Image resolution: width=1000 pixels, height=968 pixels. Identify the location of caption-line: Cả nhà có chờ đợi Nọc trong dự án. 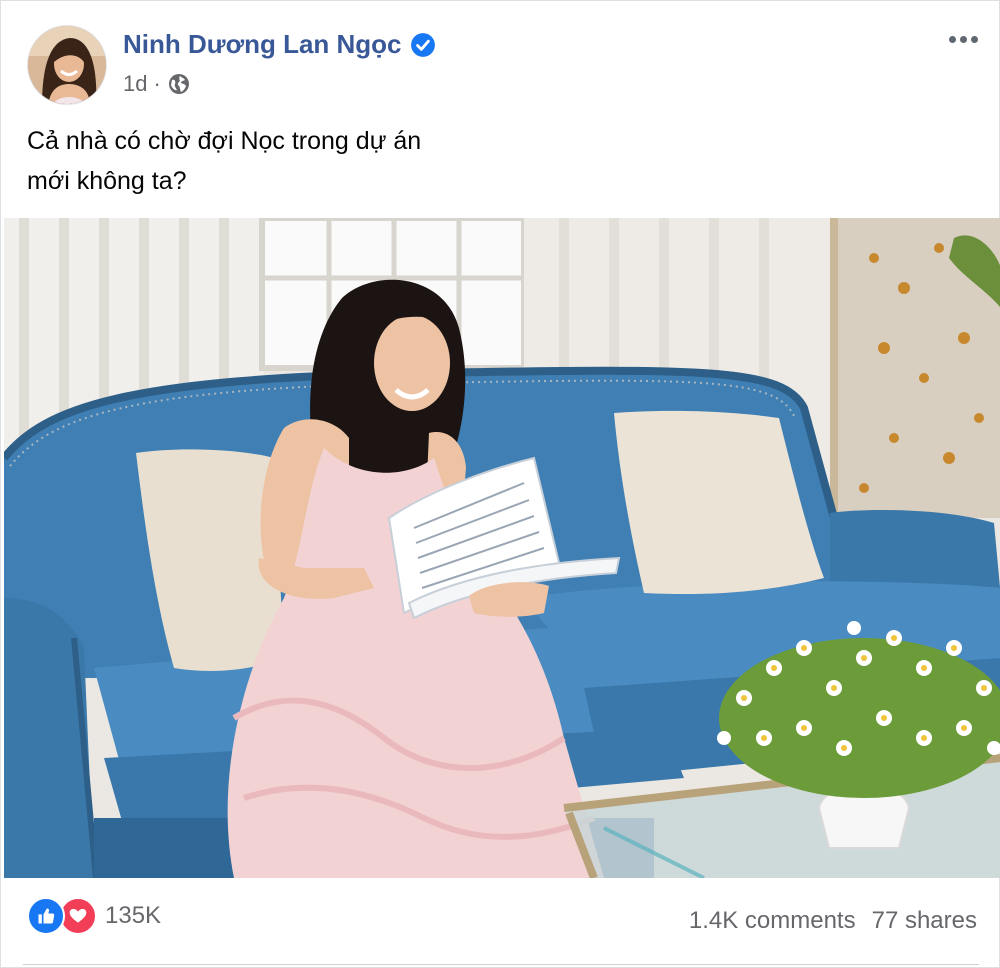
(224, 141).